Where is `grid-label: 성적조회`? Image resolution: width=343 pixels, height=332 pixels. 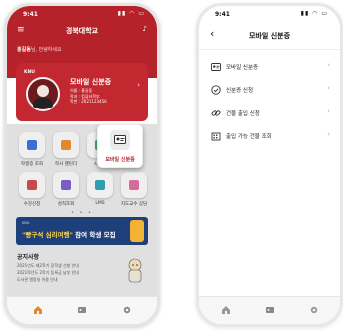 grid-label: 성적조회 is located at coordinates (66, 204).